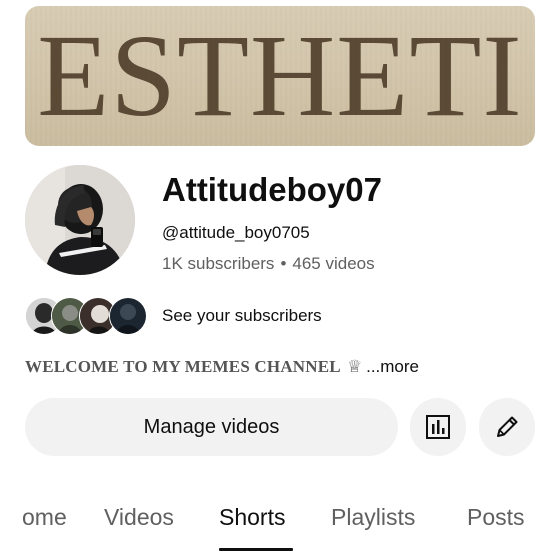 The image size is (560, 560). Describe the element at coordinates (333, 263) in the screenshot. I see `video-count: 465 videos` at that location.